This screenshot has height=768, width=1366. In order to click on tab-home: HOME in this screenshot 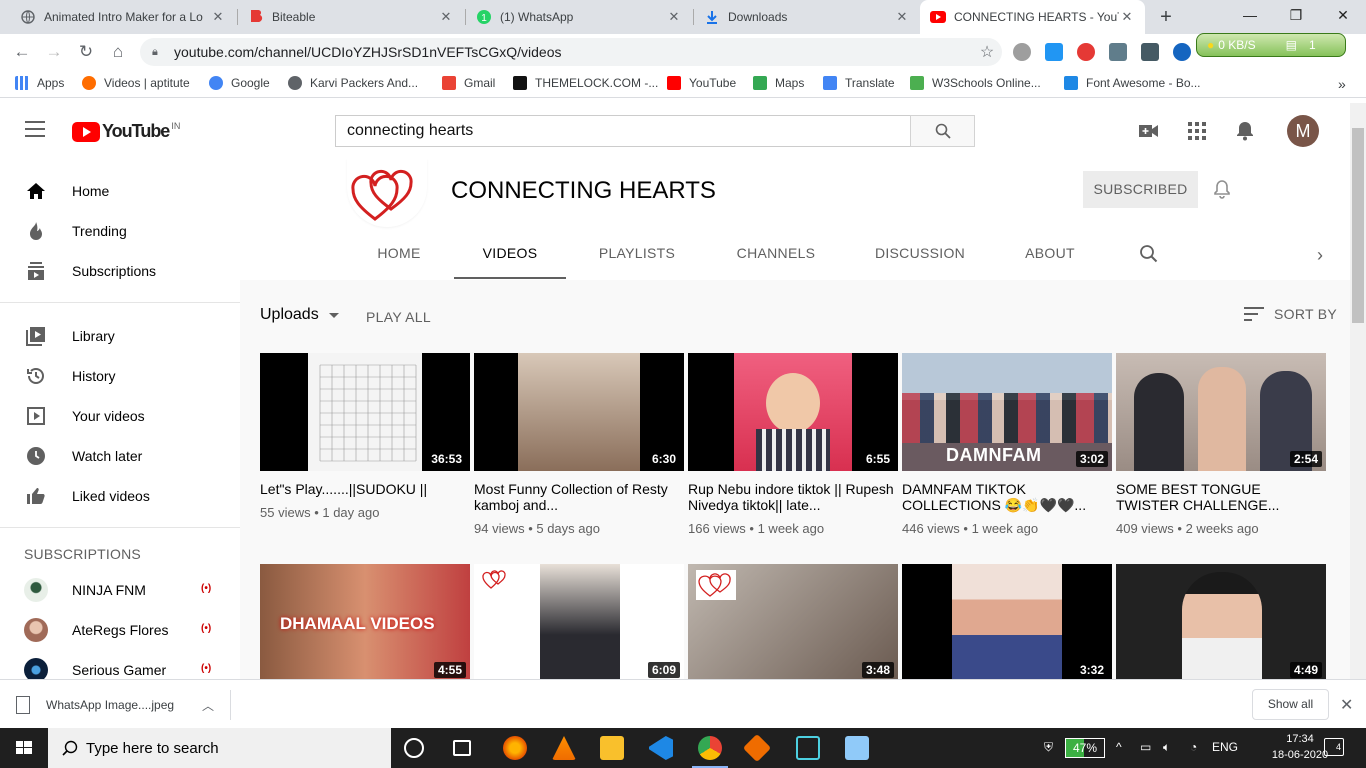, I will do `click(399, 262)`.